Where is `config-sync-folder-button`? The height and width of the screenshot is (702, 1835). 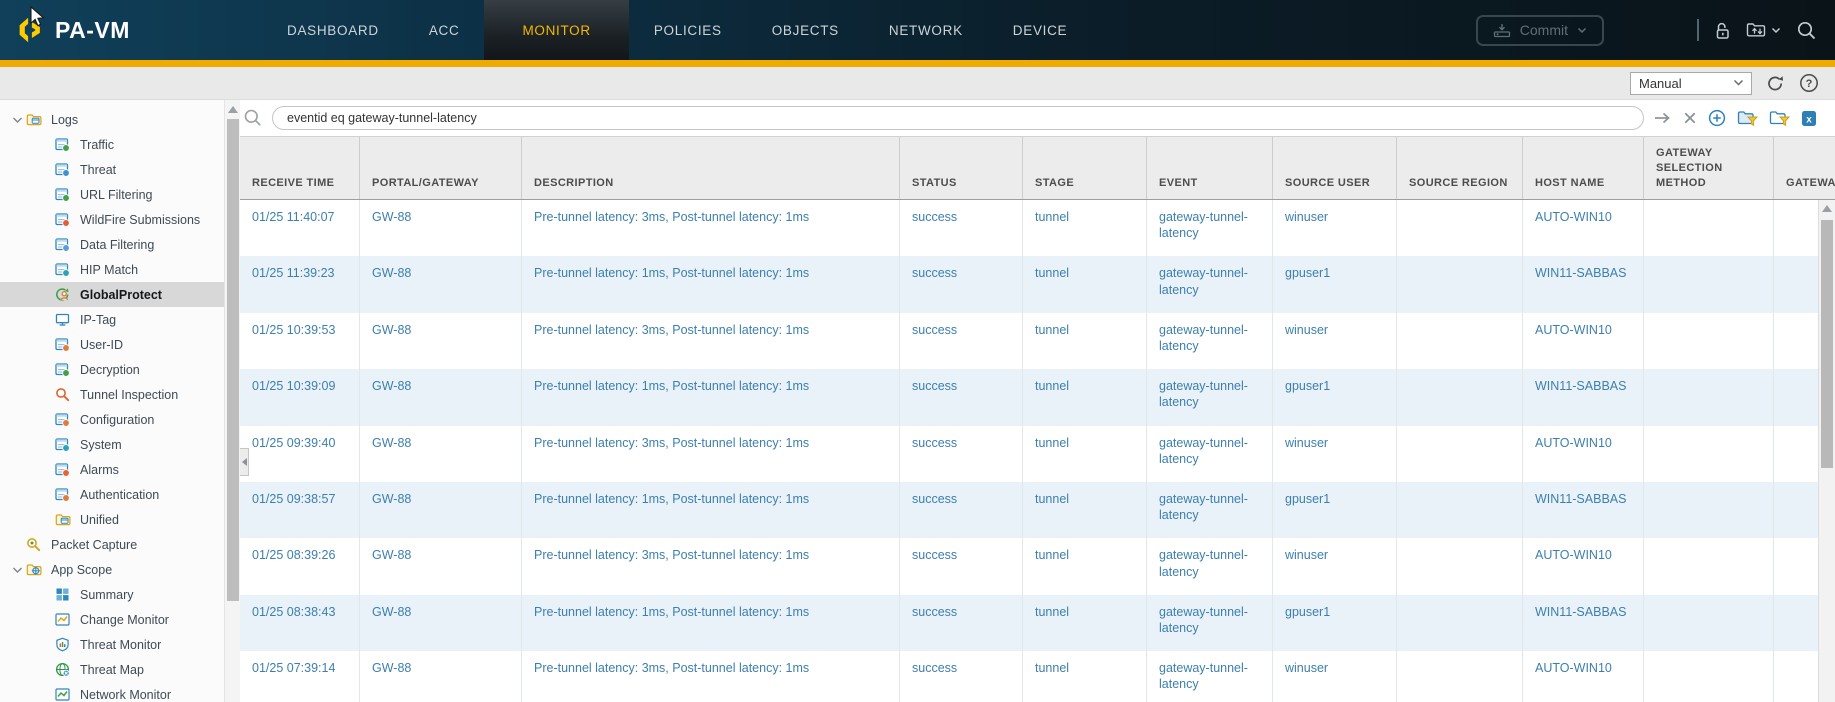 config-sync-folder-button is located at coordinates (1763, 30).